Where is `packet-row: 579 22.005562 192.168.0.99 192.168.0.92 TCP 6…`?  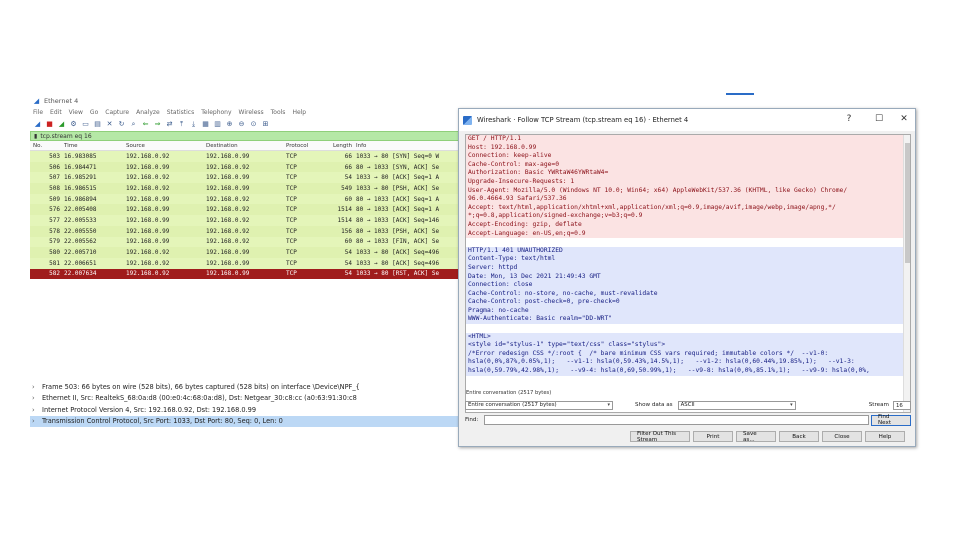 packet-row: 579 22.005562 192.168.0.99 192.168.0.92 TCP 6… is located at coordinates (249, 242).